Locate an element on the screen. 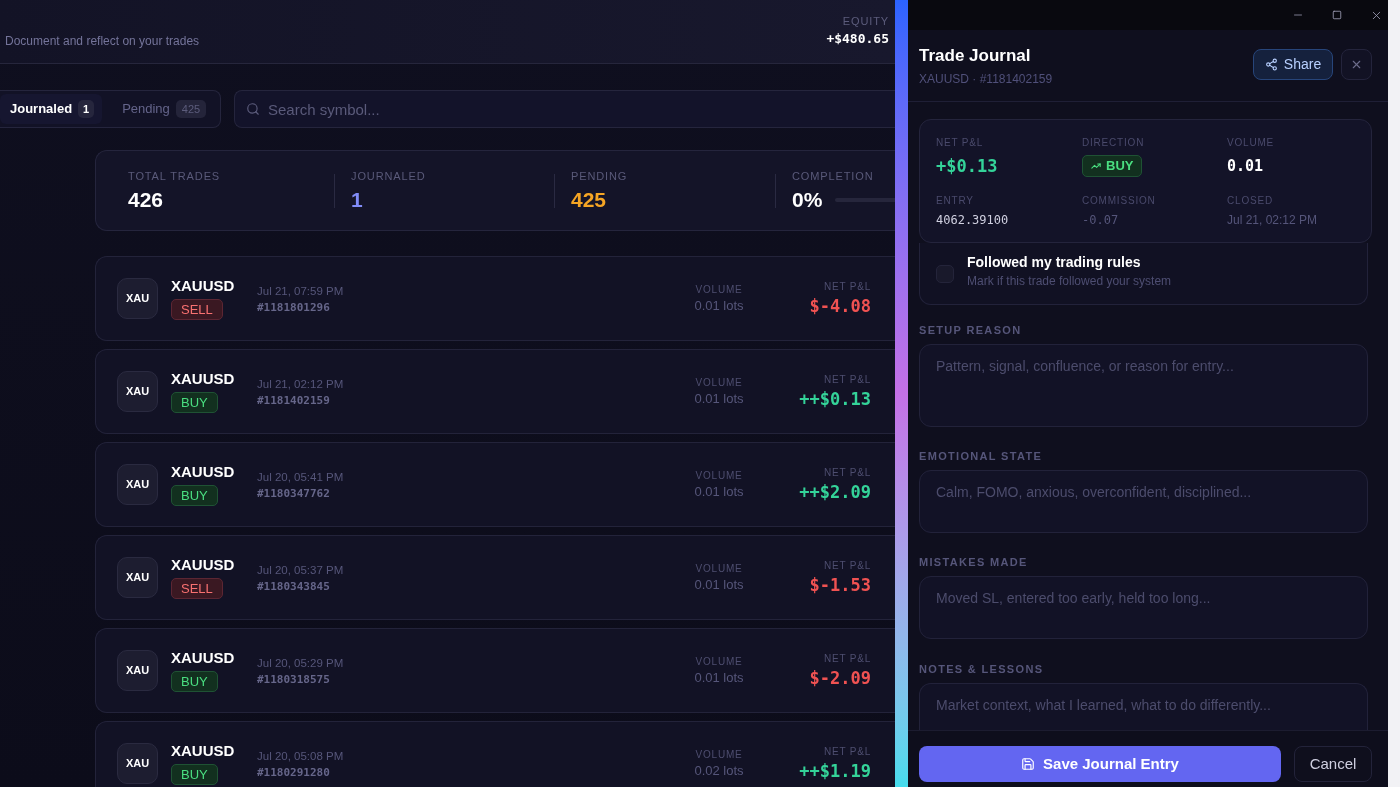  stat-label: COMPLETION is located at coordinates (833, 175).